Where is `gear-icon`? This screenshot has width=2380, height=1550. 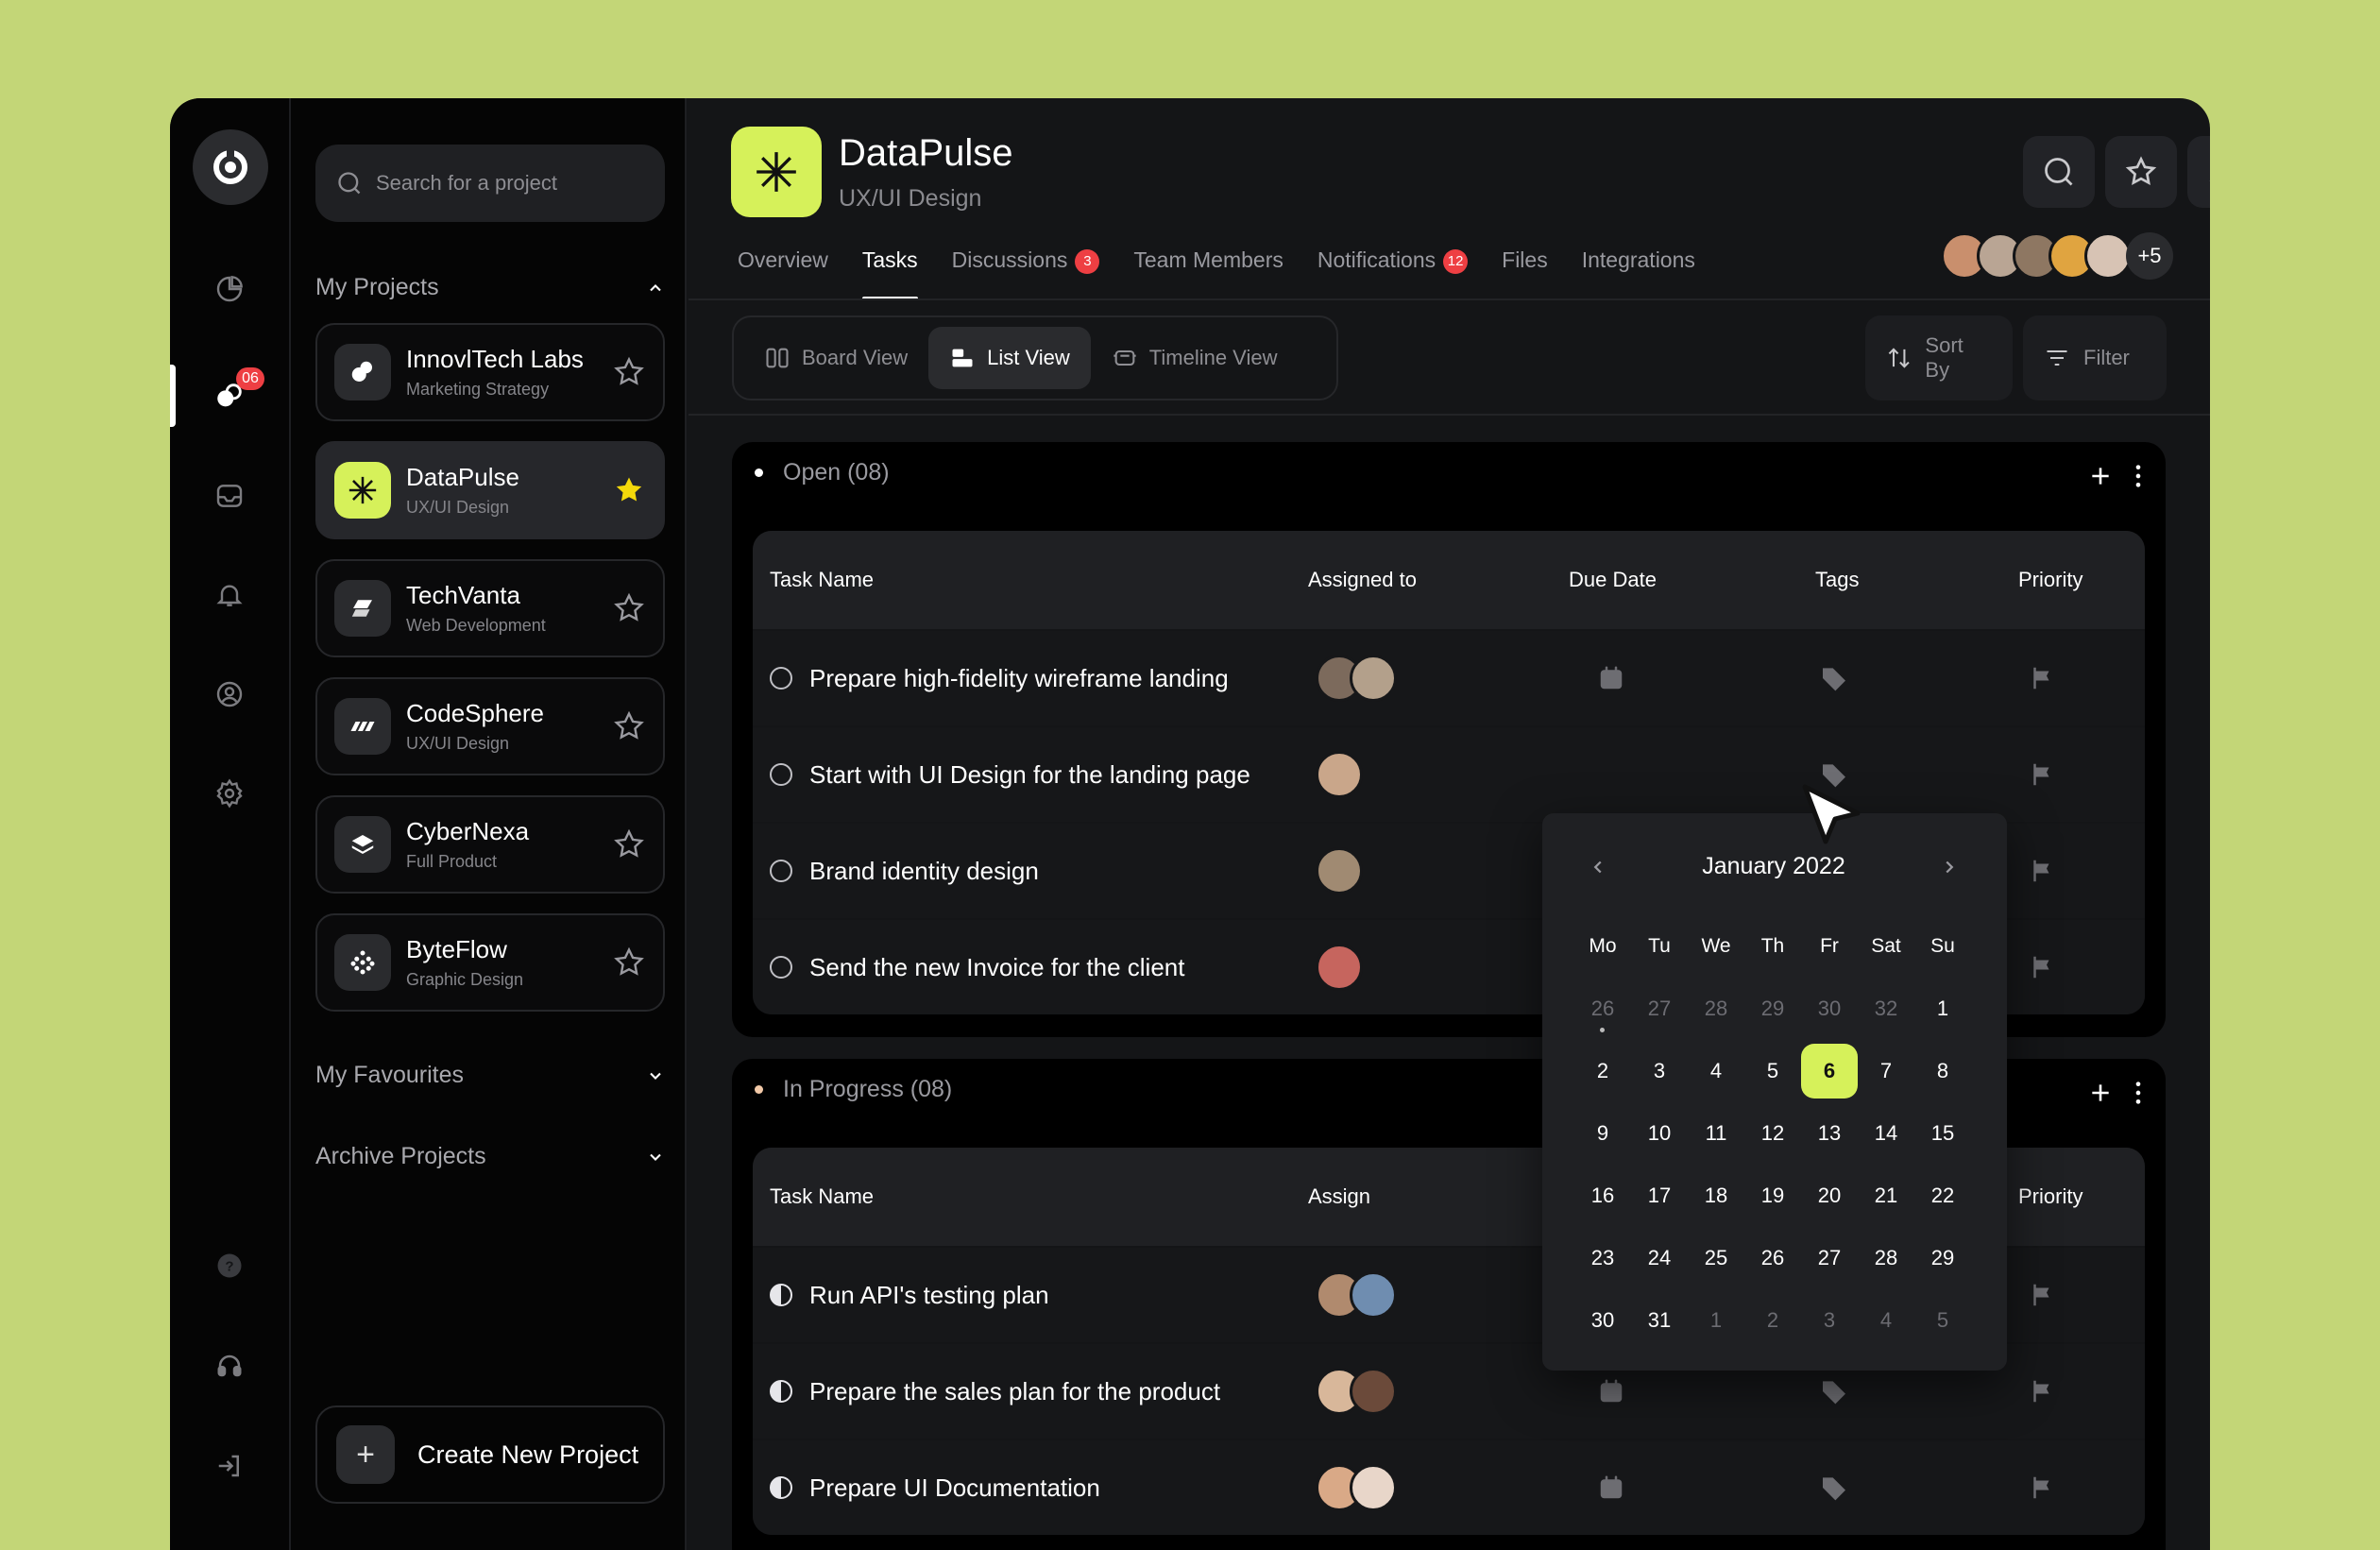
gear-icon is located at coordinates (229, 793).